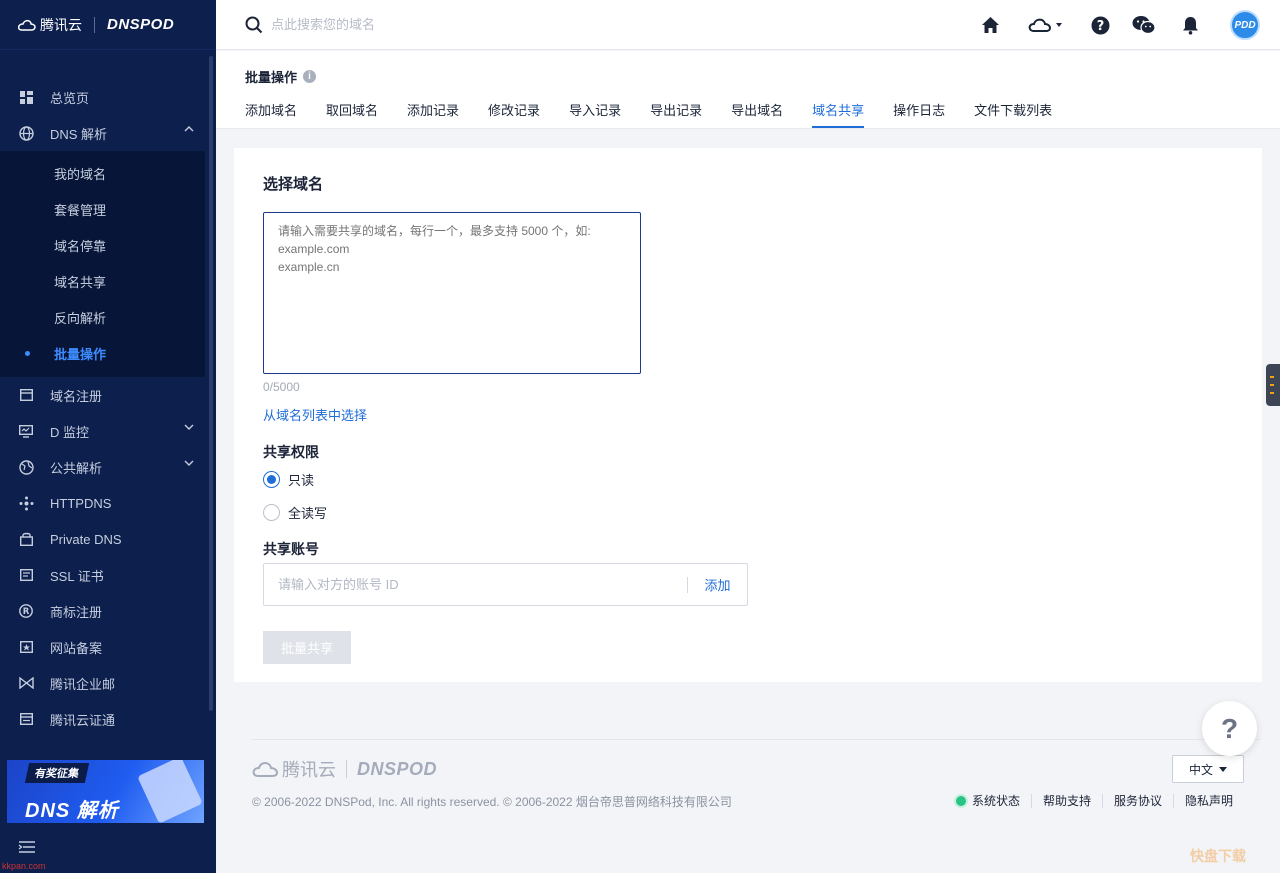 The height and width of the screenshot is (873, 1280). What do you see at coordinates (1144, 25) in the screenshot?
I see `wechat-icon` at bounding box center [1144, 25].